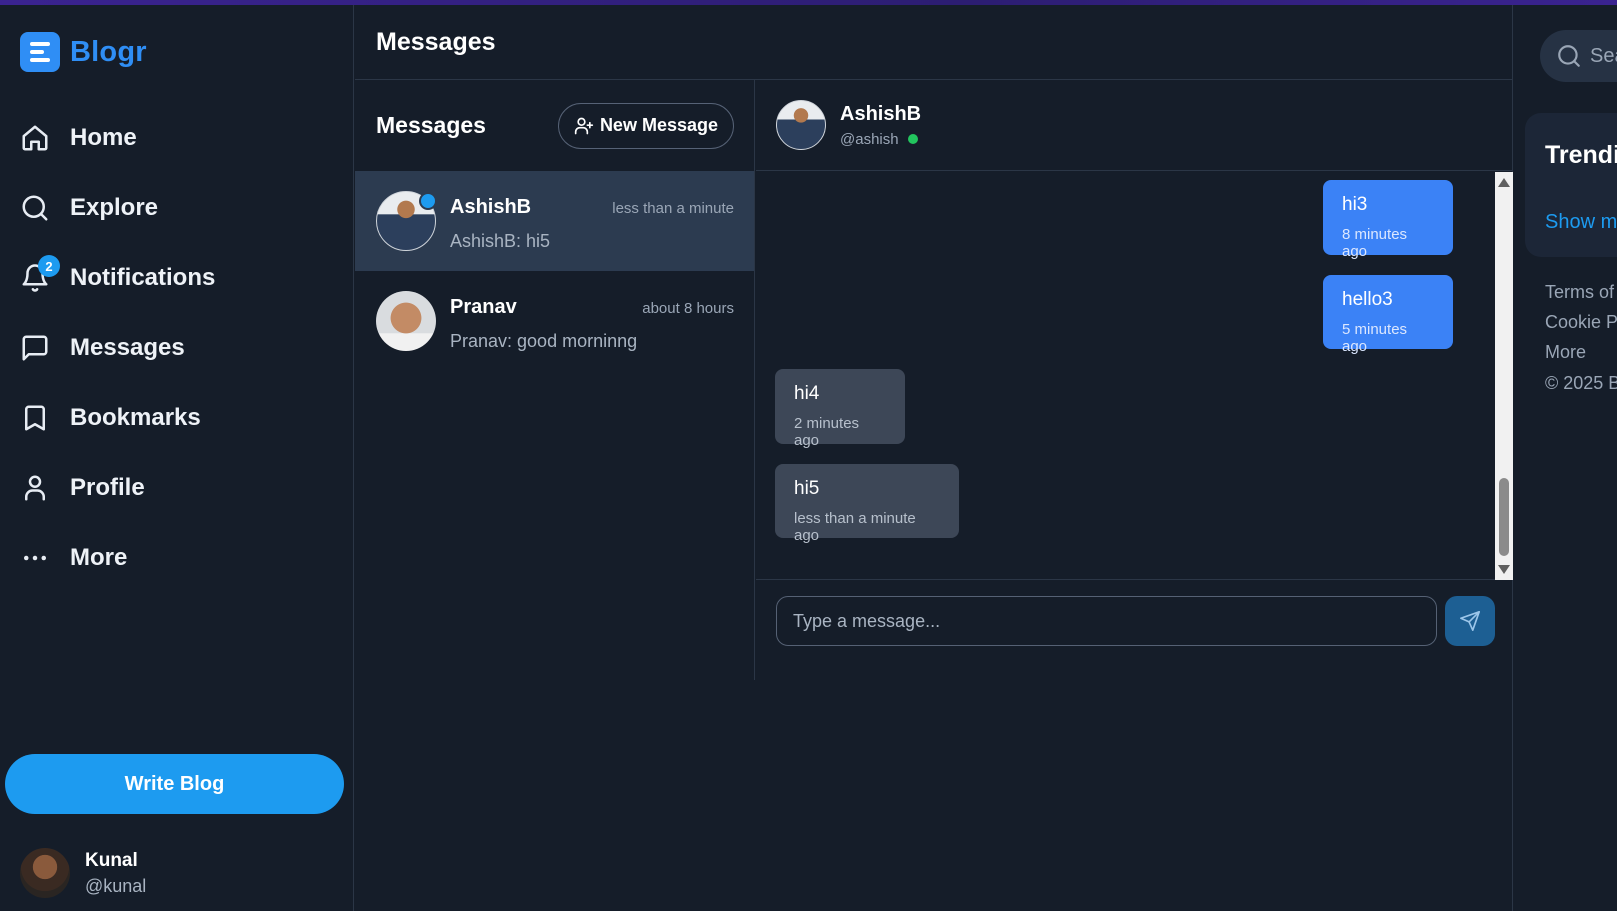 The height and width of the screenshot is (911, 1617). I want to click on search-bar: Sea, so click(1578, 56).